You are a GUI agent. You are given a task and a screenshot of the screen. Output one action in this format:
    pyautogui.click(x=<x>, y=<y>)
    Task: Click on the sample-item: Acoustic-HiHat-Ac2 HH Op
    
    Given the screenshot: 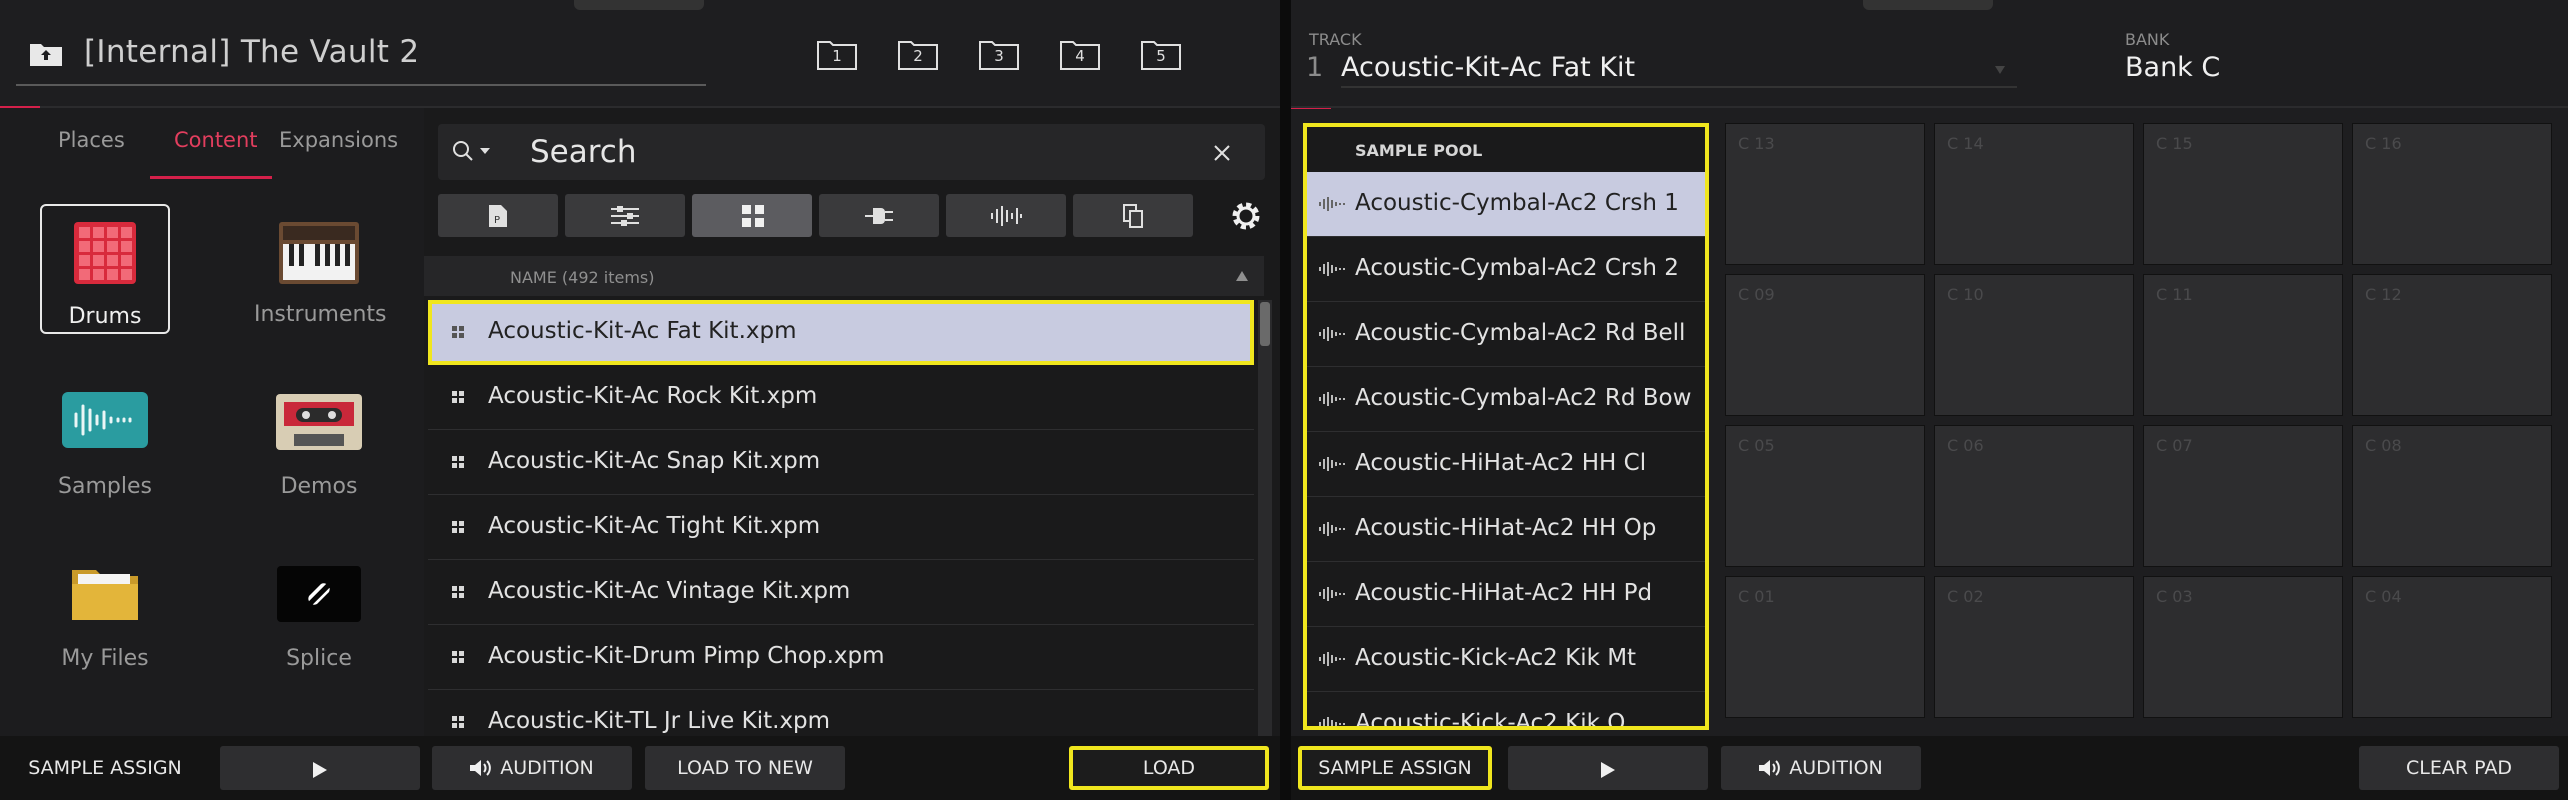 What is the action you would take?
    pyautogui.click(x=1506, y=529)
    